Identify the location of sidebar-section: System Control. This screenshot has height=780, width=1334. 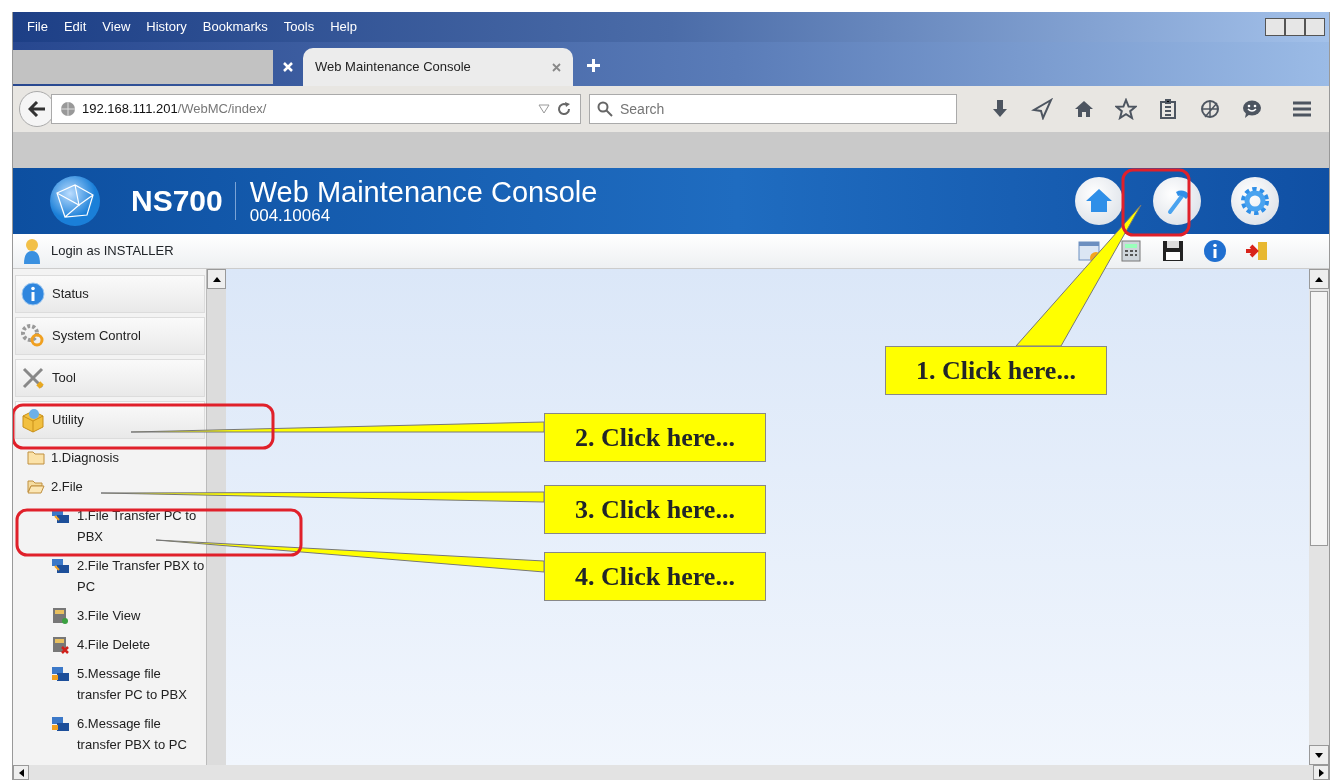
(110, 336).